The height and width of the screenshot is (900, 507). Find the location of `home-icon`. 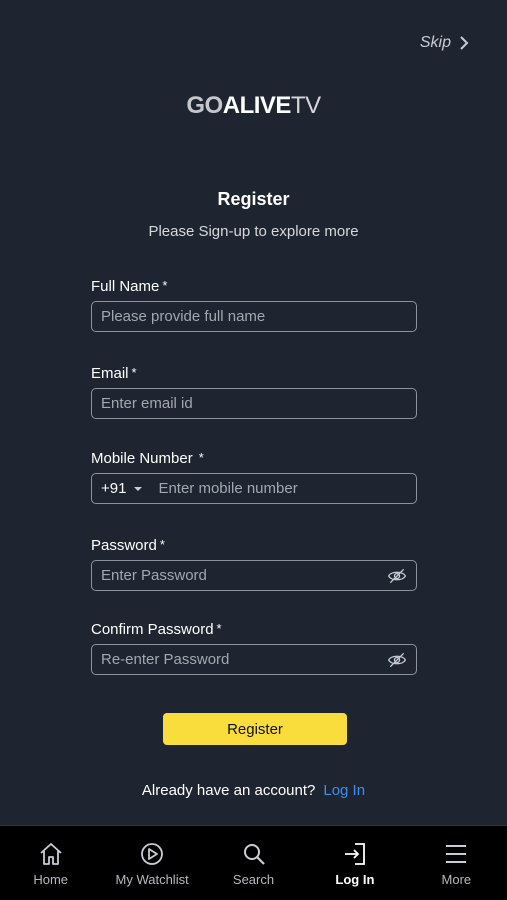

home-icon is located at coordinates (51, 854).